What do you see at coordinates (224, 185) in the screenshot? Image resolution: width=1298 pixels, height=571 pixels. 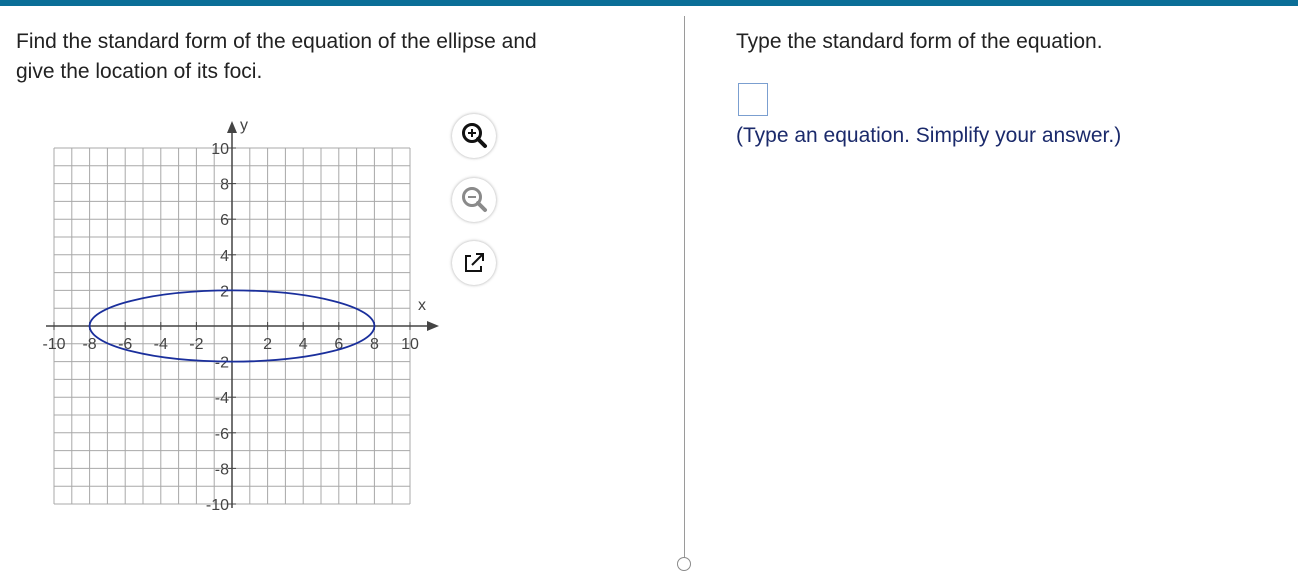 I see `y-tick-label: 8` at bounding box center [224, 185].